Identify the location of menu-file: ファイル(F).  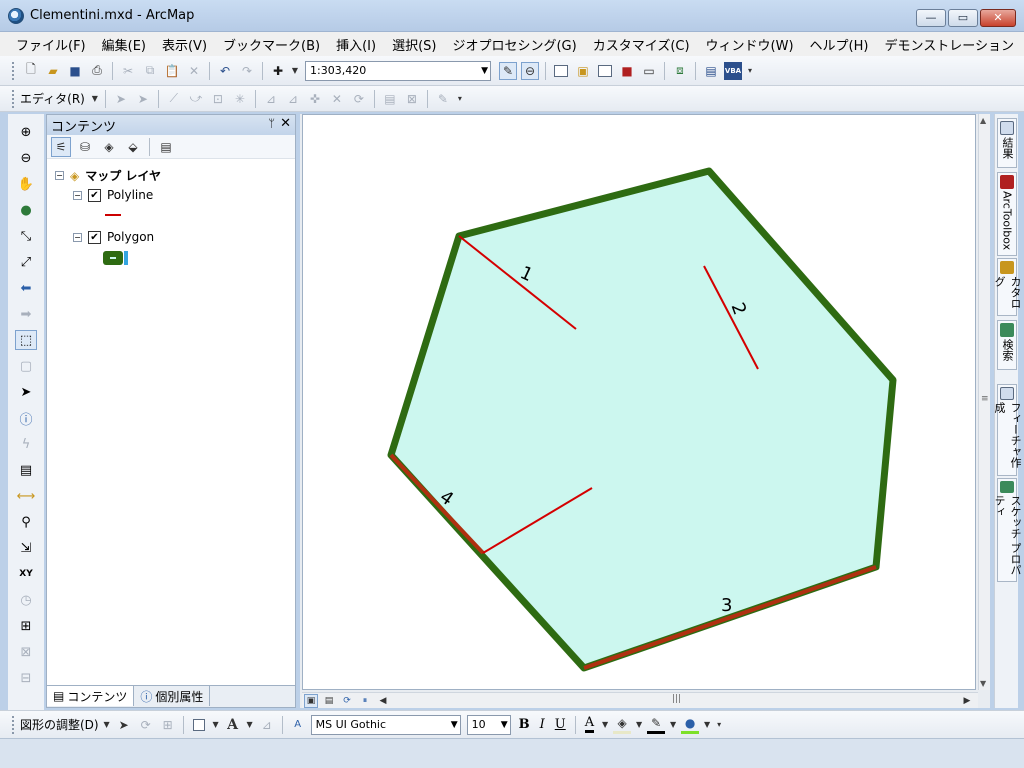
(51, 44).